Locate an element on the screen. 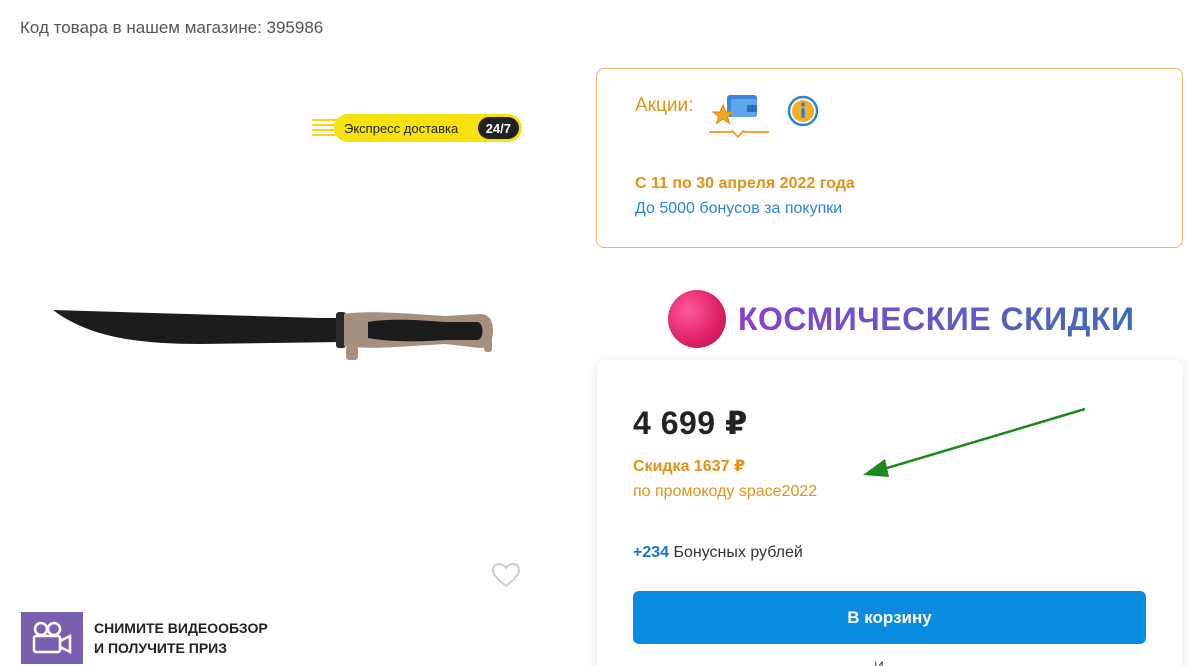 The height and width of the screenshot is (666, 1188). express-pill: Экспресс доставка 24/7 is located at coordinates (428, 128).